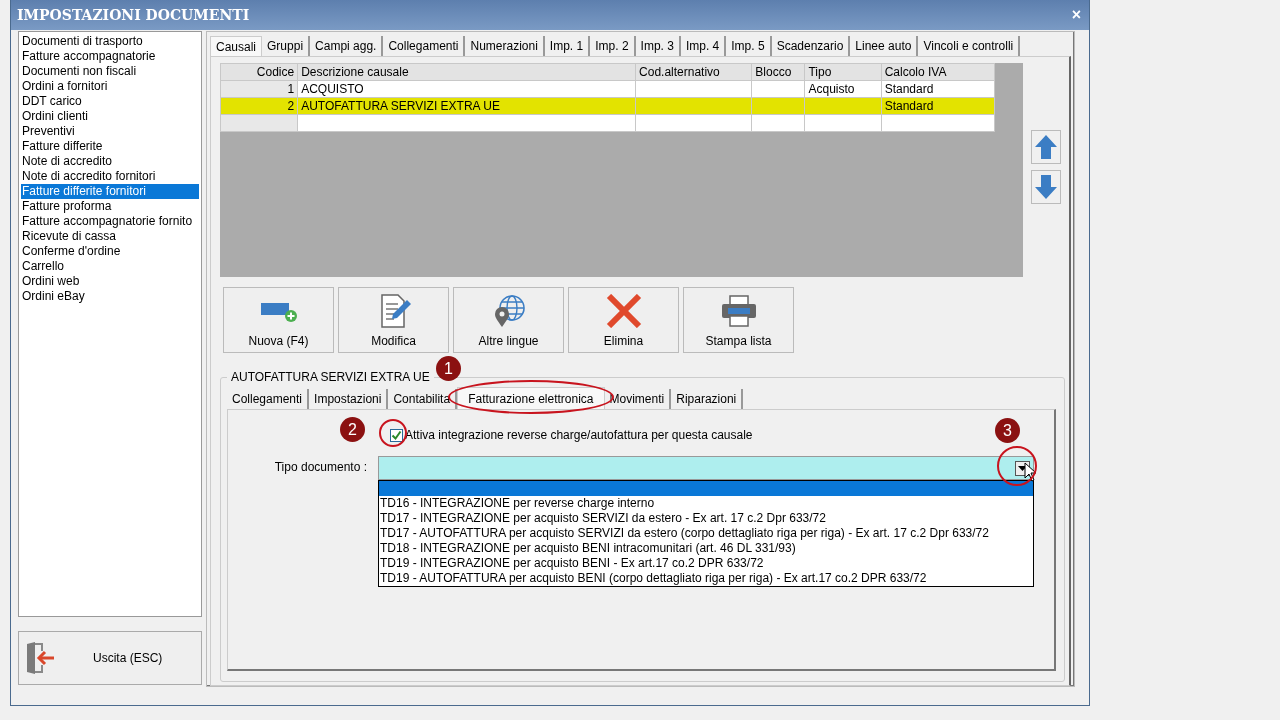 The image size is (1280, 720). Describe the element at coordinates (110, 116) in the screenshot. I see `sidebar-item: Ordini clienti` at that location.